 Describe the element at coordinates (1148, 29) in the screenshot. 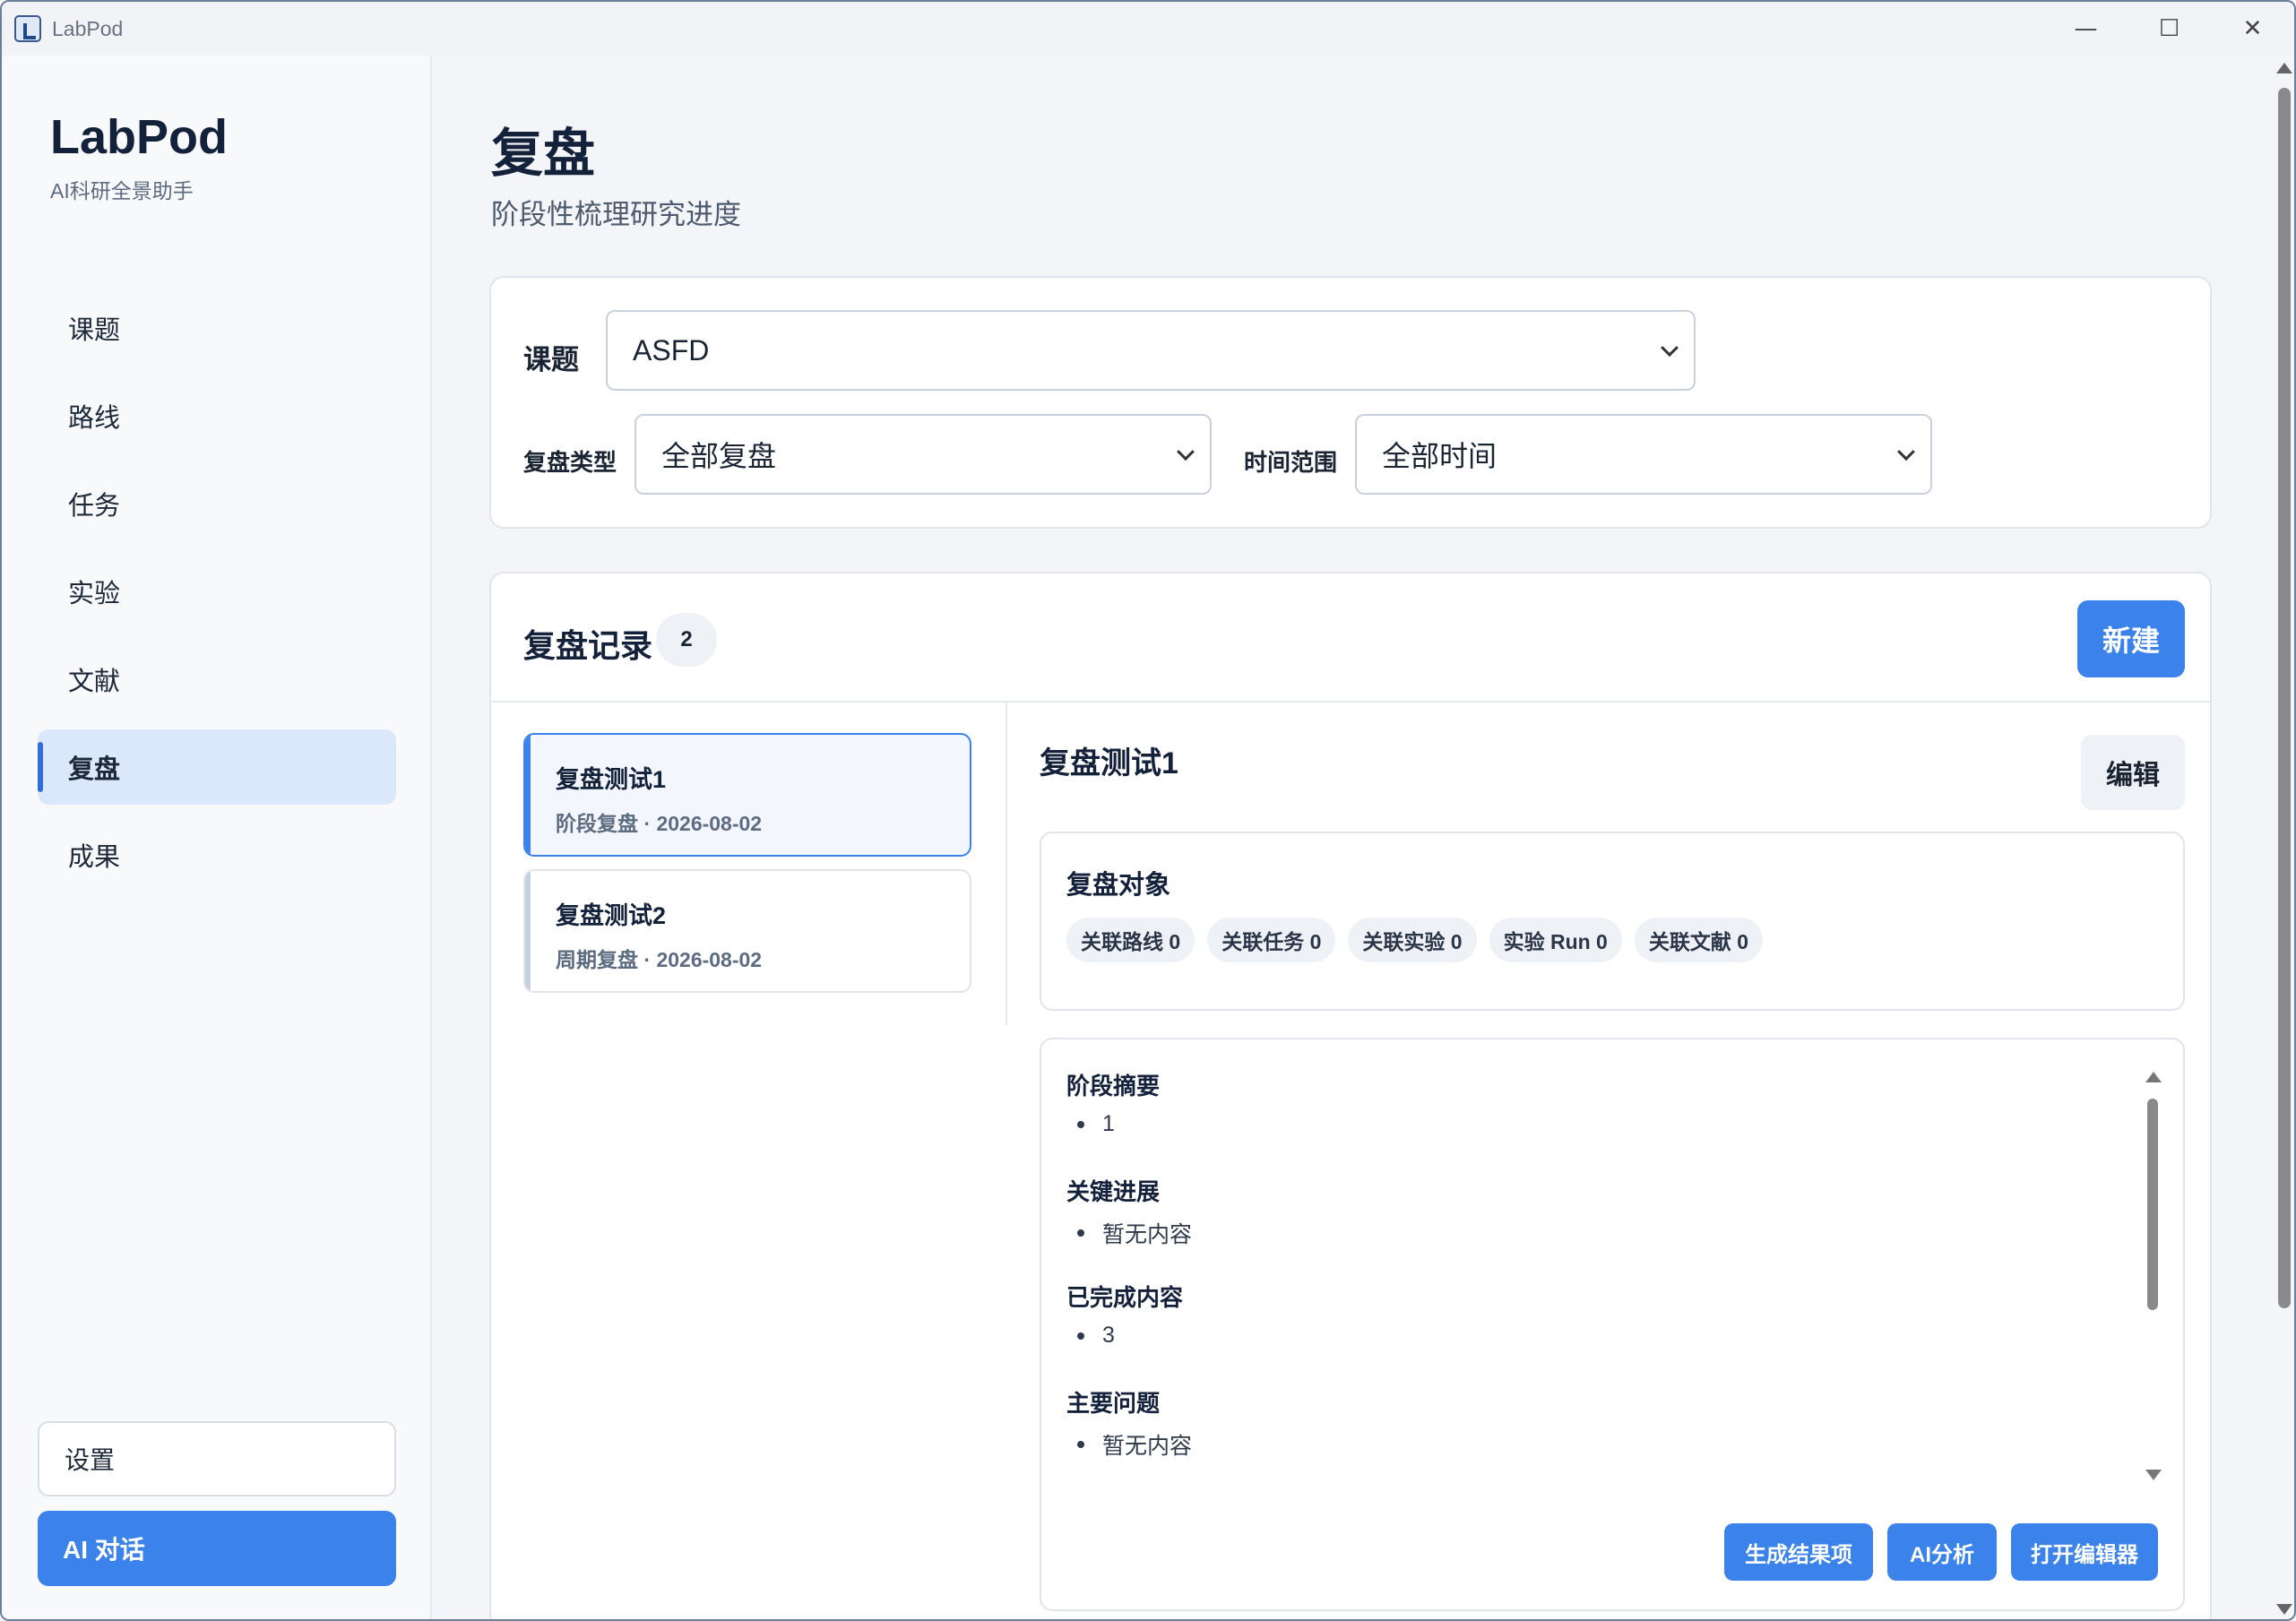

I see `title-bar: LabPod — ☐ ✕` at that location.